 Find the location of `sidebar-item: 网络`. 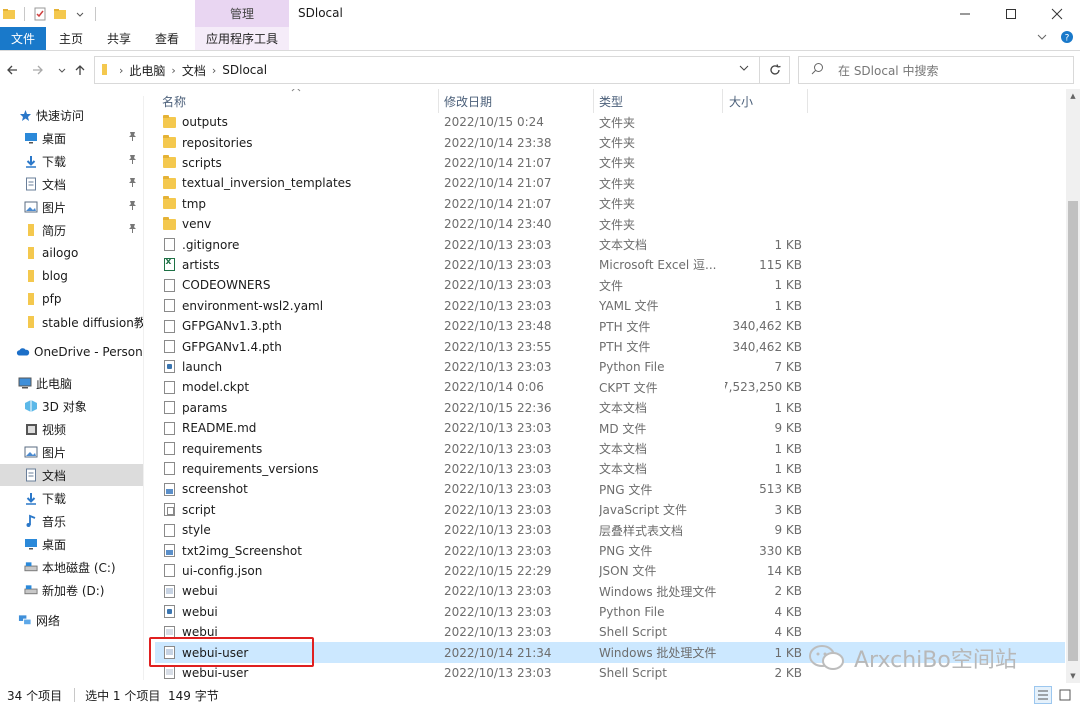

sidebar-item: 网络 is located at coordinates (71, 620).